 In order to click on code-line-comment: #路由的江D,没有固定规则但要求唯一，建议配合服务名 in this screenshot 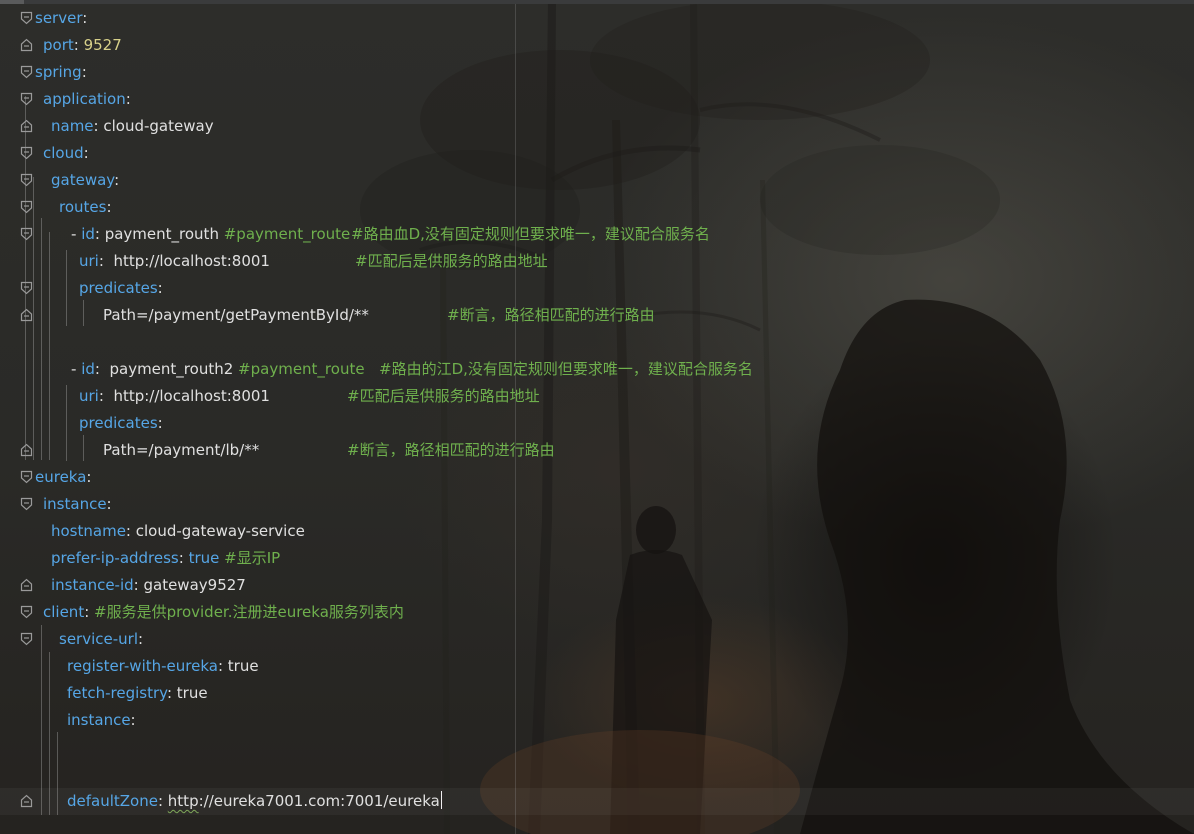, I will do `click(566, 369)`.